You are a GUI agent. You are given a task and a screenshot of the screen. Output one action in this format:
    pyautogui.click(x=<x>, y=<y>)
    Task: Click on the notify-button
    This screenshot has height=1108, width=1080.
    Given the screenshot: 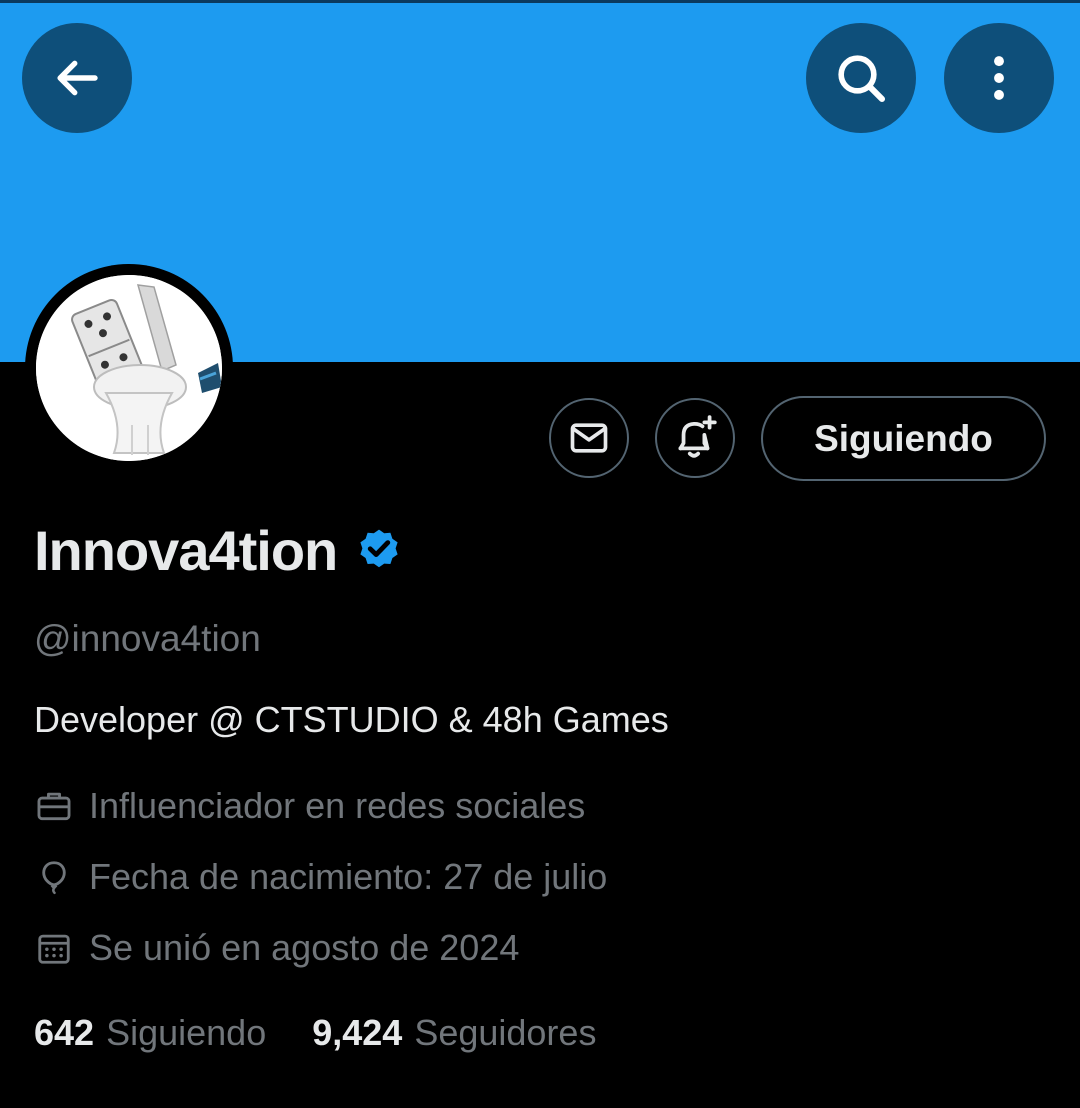 What is the action you would take?
    pyautogui.click(x=695, y=438)
    